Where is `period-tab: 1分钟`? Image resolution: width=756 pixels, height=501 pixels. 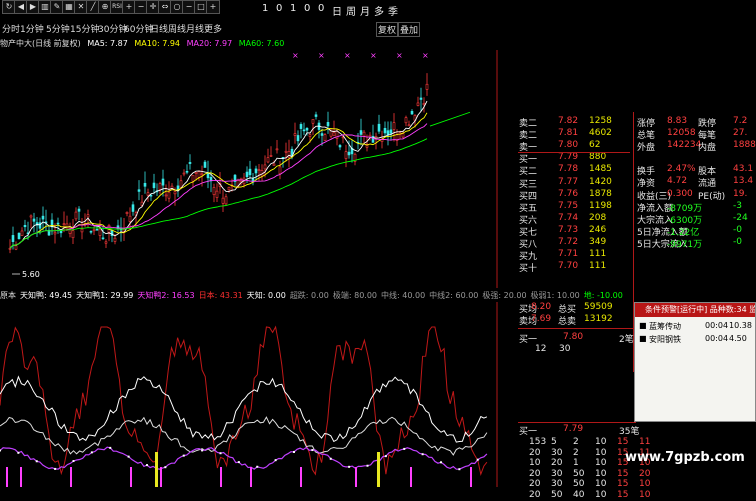 period-tab: 1分钟 is located at coordinates (32, 28).